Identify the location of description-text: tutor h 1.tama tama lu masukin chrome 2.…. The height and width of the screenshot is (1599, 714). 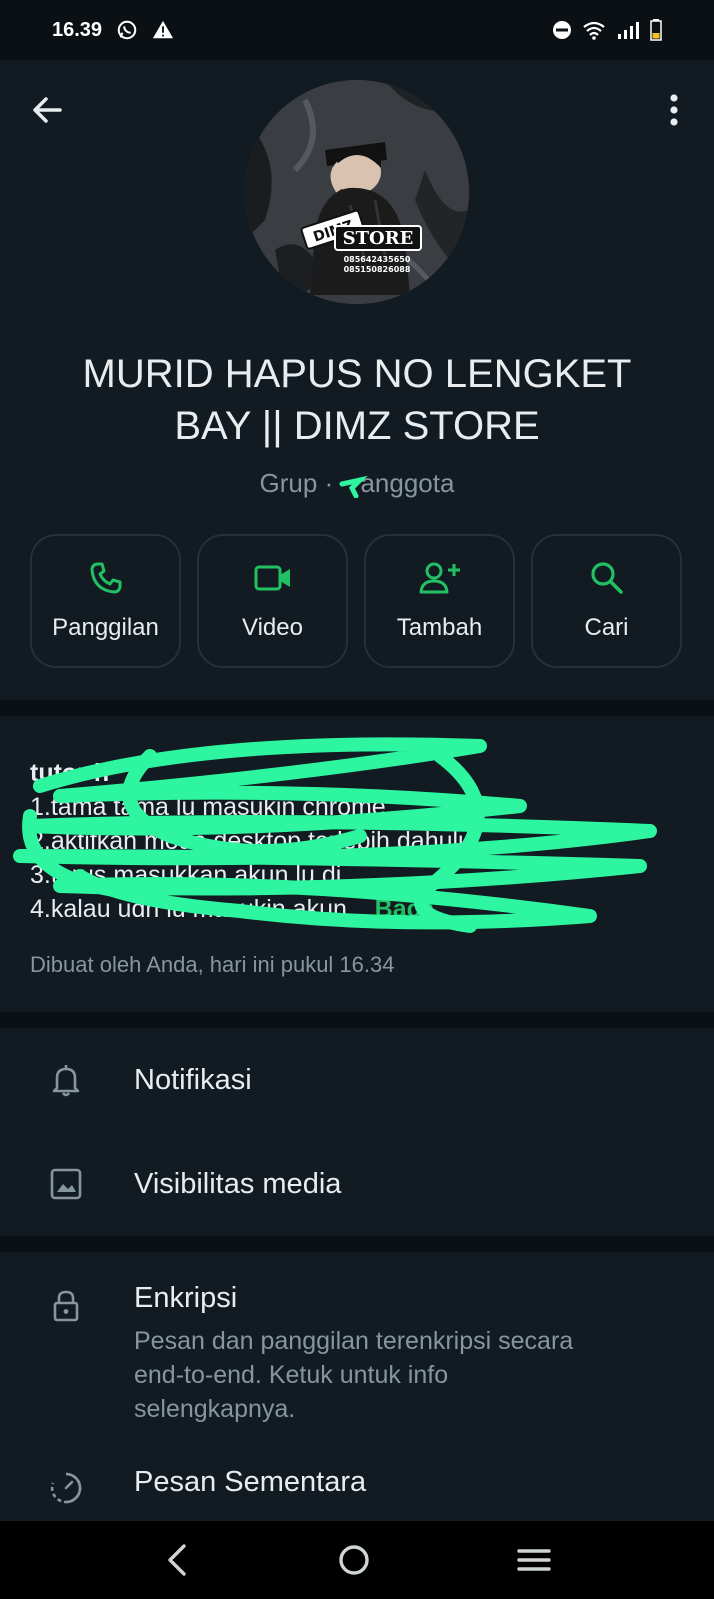
(355, 841).